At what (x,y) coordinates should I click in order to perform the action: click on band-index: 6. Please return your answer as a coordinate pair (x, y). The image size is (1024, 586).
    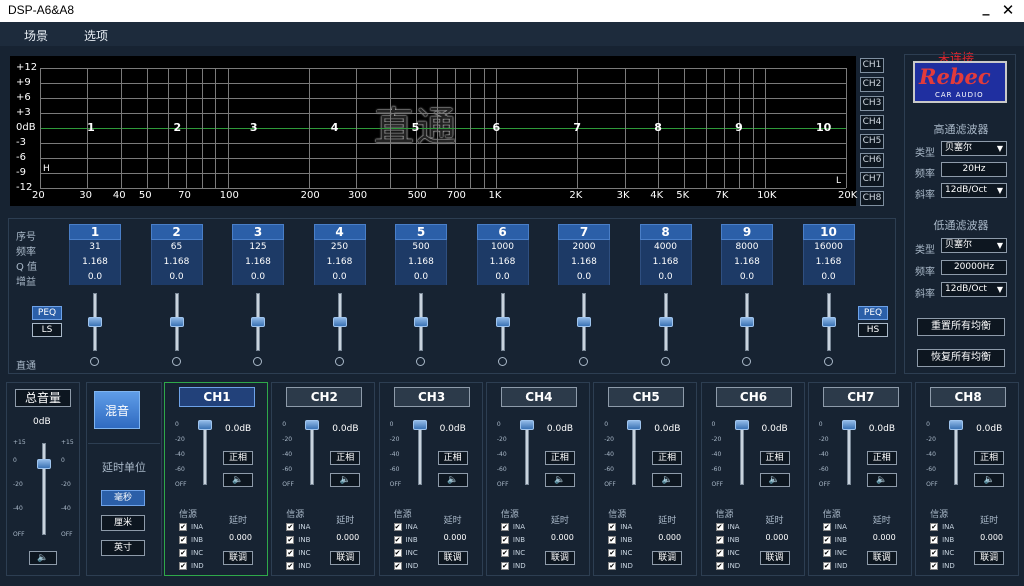
    Looking at the image, I should click on (502, 232).